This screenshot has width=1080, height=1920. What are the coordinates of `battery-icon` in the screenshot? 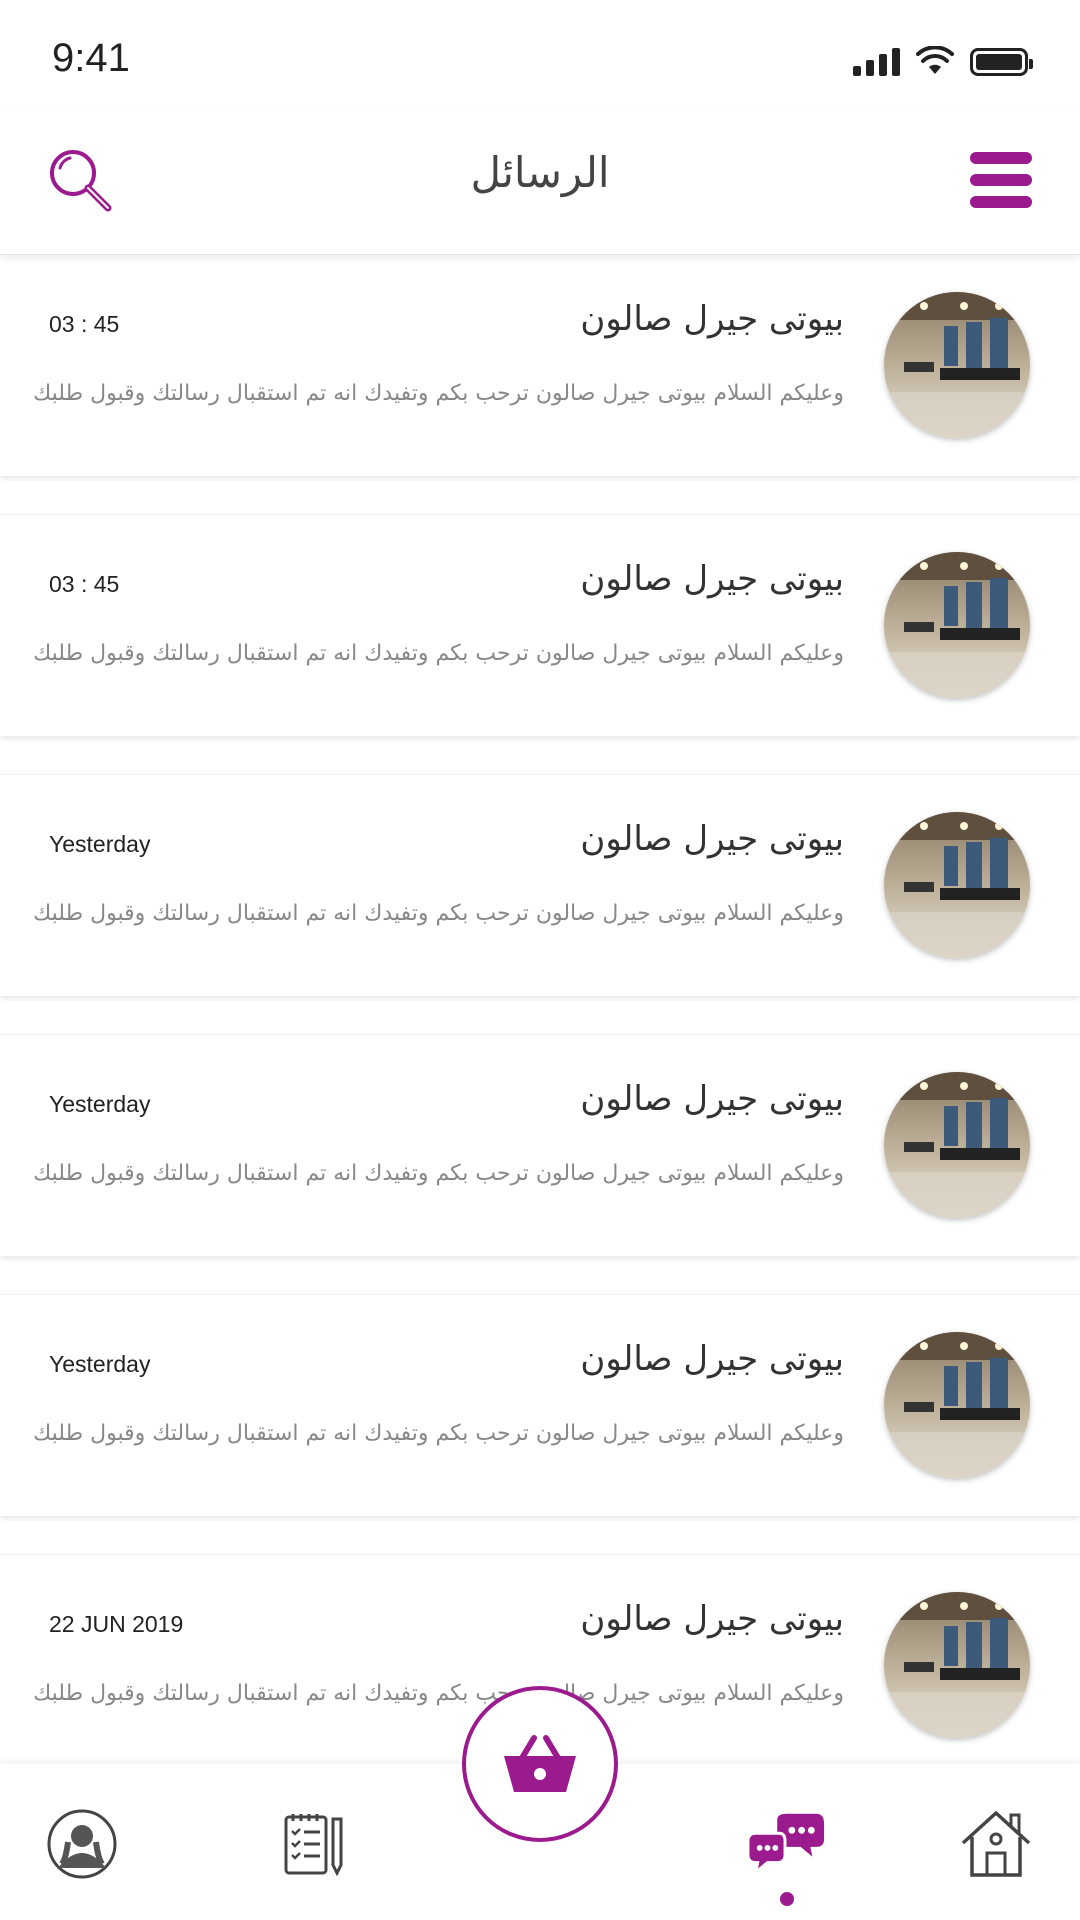 It's located at (1001, 62).